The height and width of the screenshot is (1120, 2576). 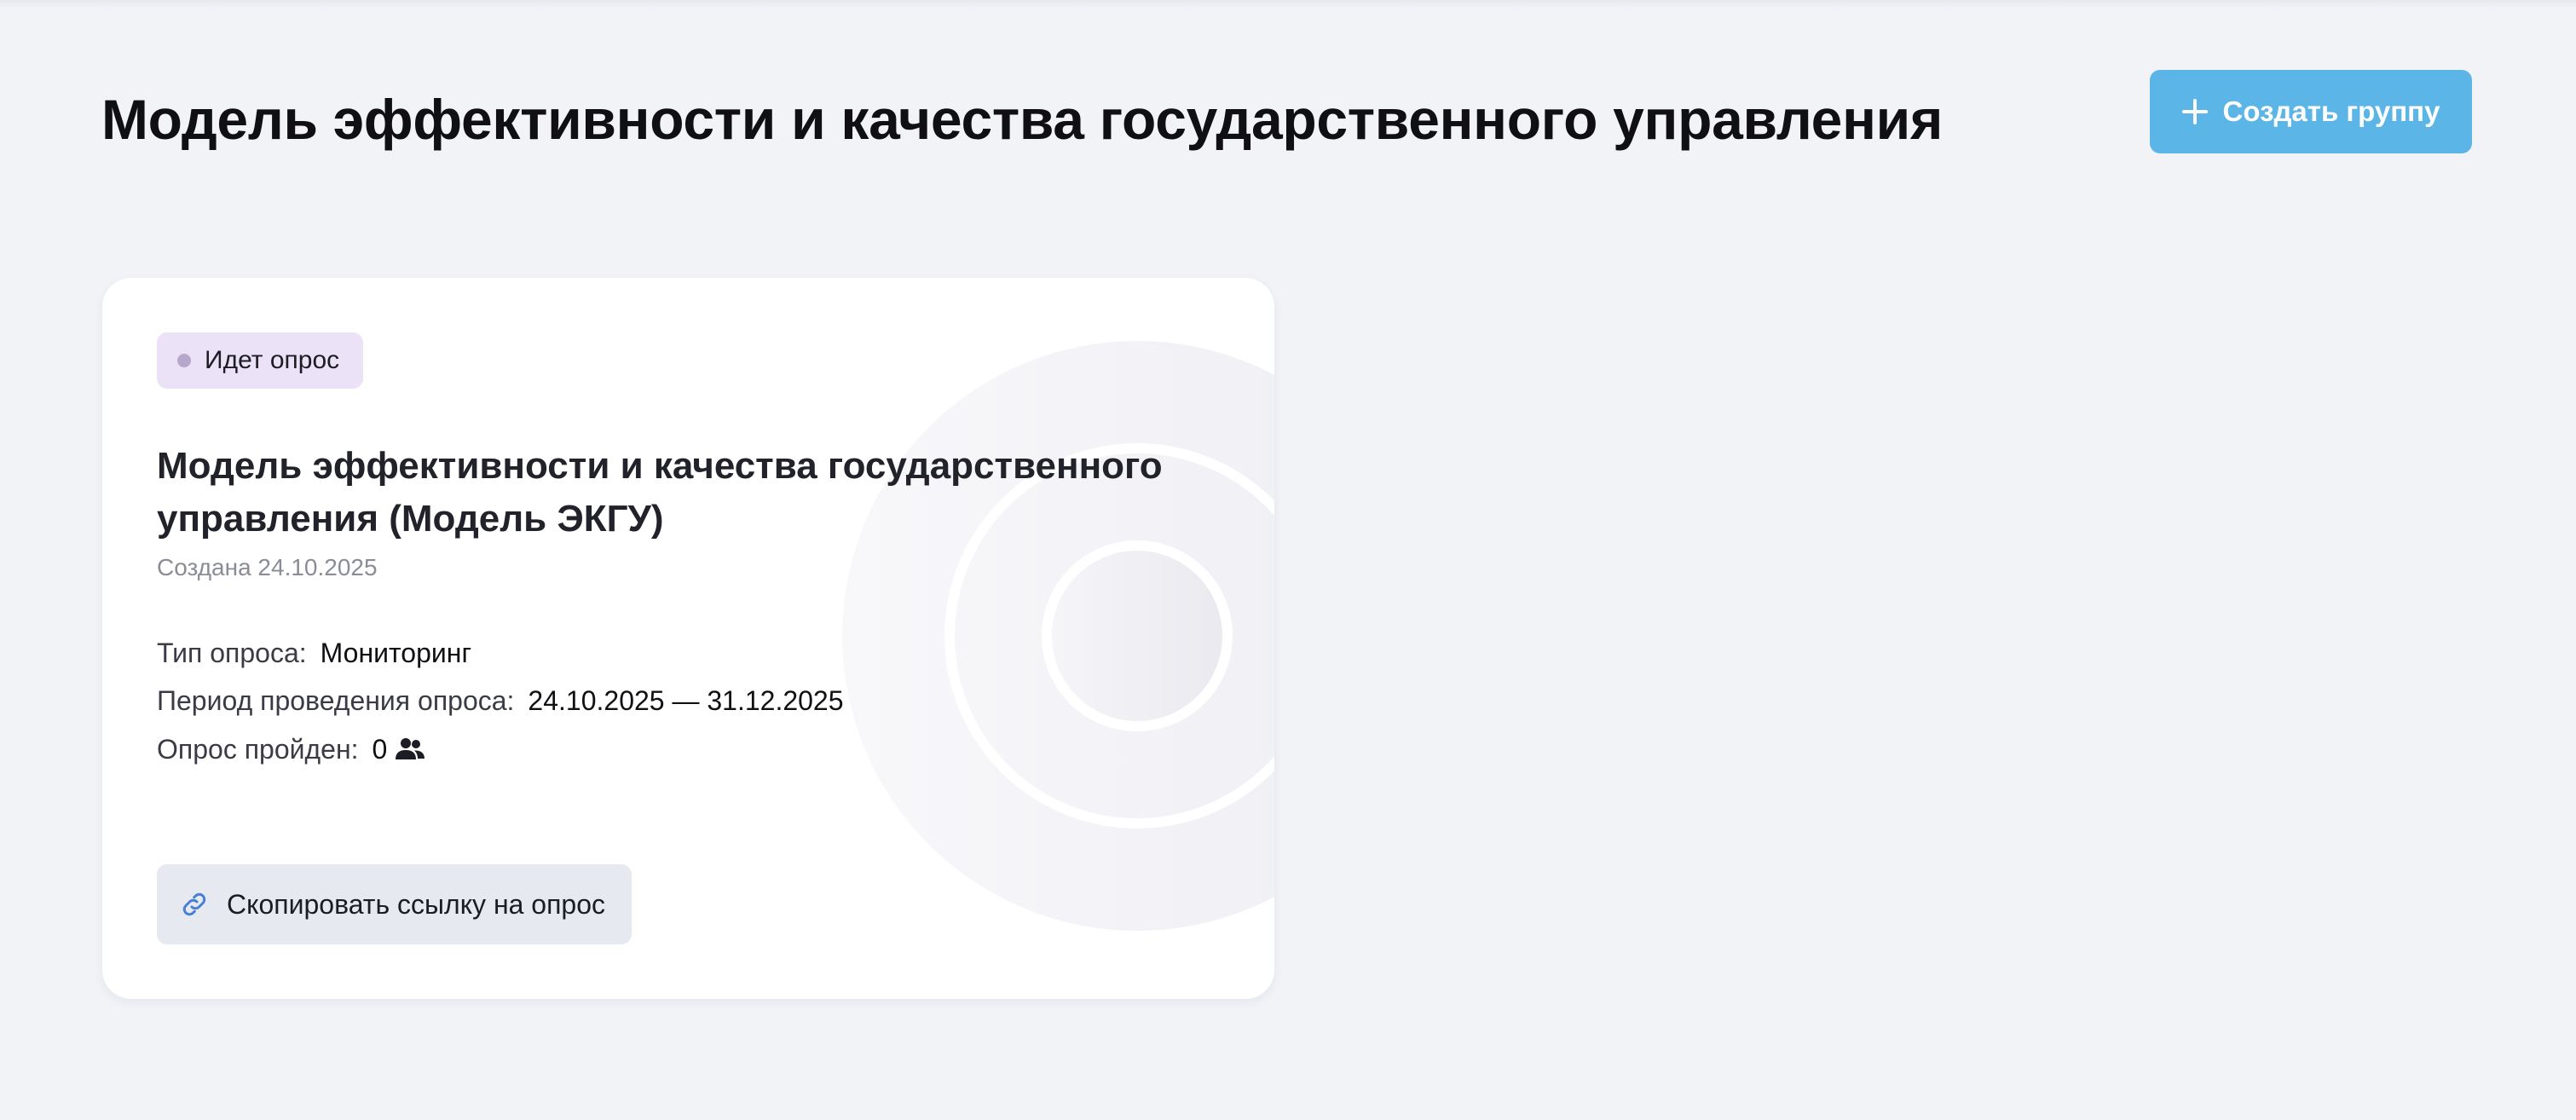 What do you see at coordinates (1288, 4) in the screenshot?
I see `top-shadow` at bounding box center [1288, 4].